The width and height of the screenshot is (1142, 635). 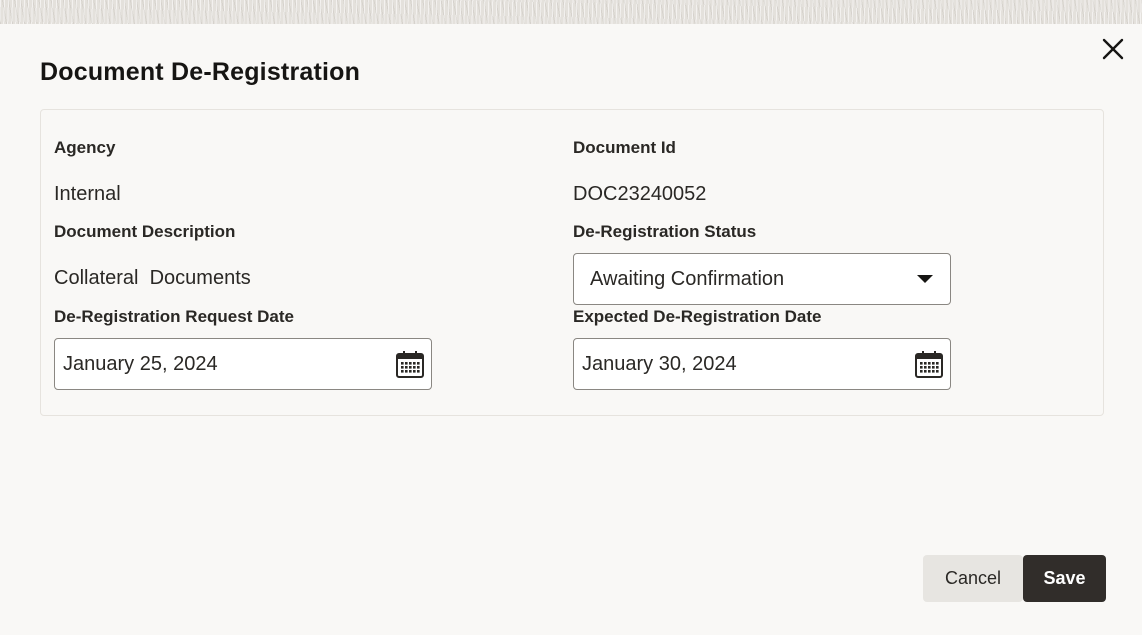 I want to click on document-id-value: DOC23240052, so click(x=640, y=194).